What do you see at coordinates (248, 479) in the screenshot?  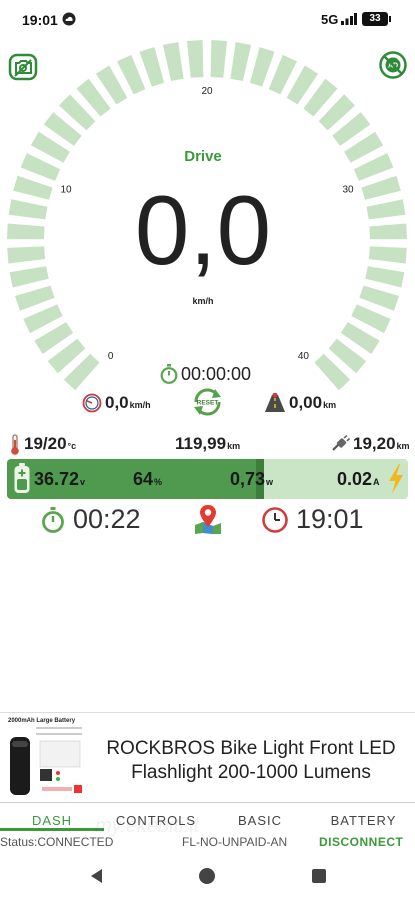 I see `watts-value: 0,73` at bounding box center [248, 479].